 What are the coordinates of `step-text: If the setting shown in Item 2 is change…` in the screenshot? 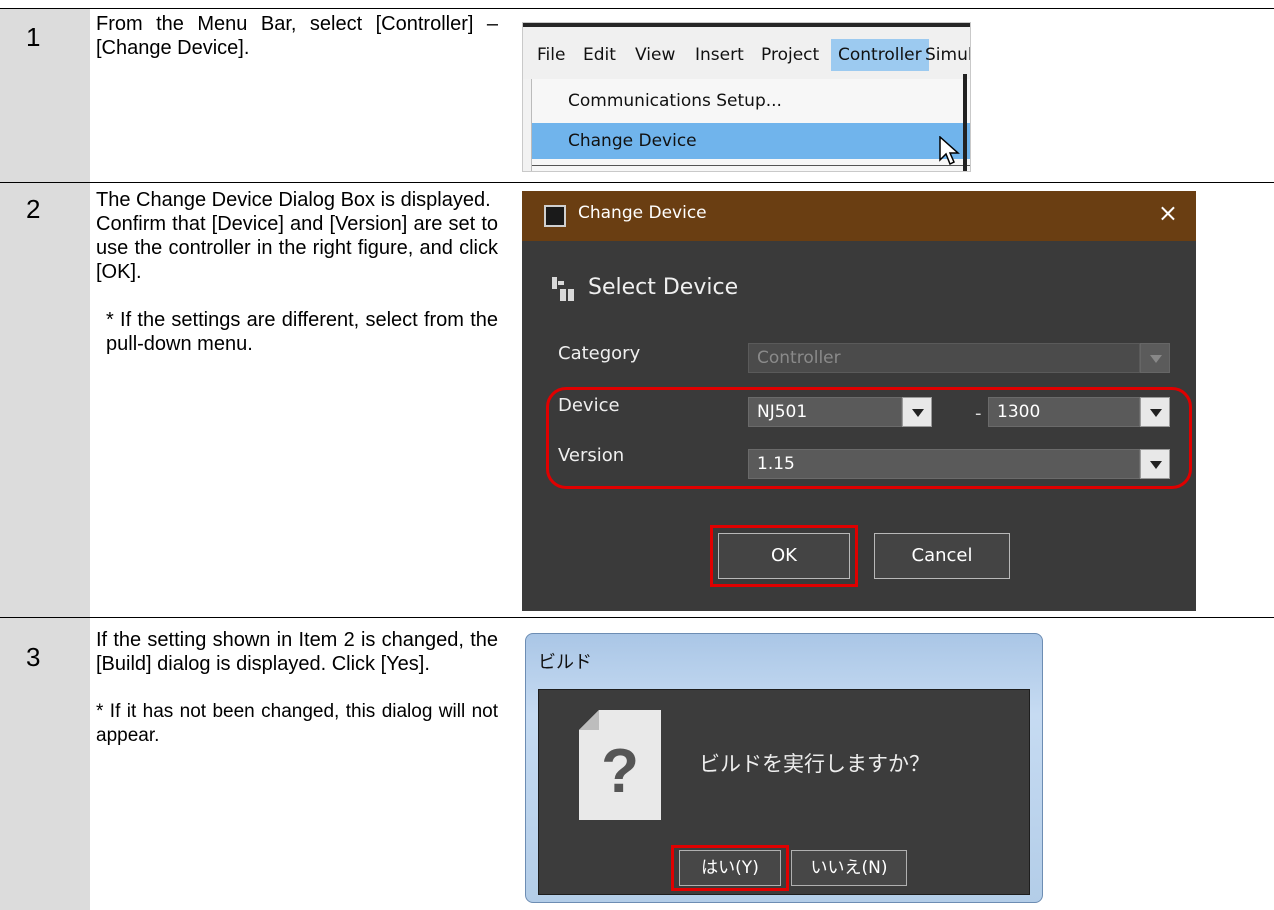 It's located at (297, 652).